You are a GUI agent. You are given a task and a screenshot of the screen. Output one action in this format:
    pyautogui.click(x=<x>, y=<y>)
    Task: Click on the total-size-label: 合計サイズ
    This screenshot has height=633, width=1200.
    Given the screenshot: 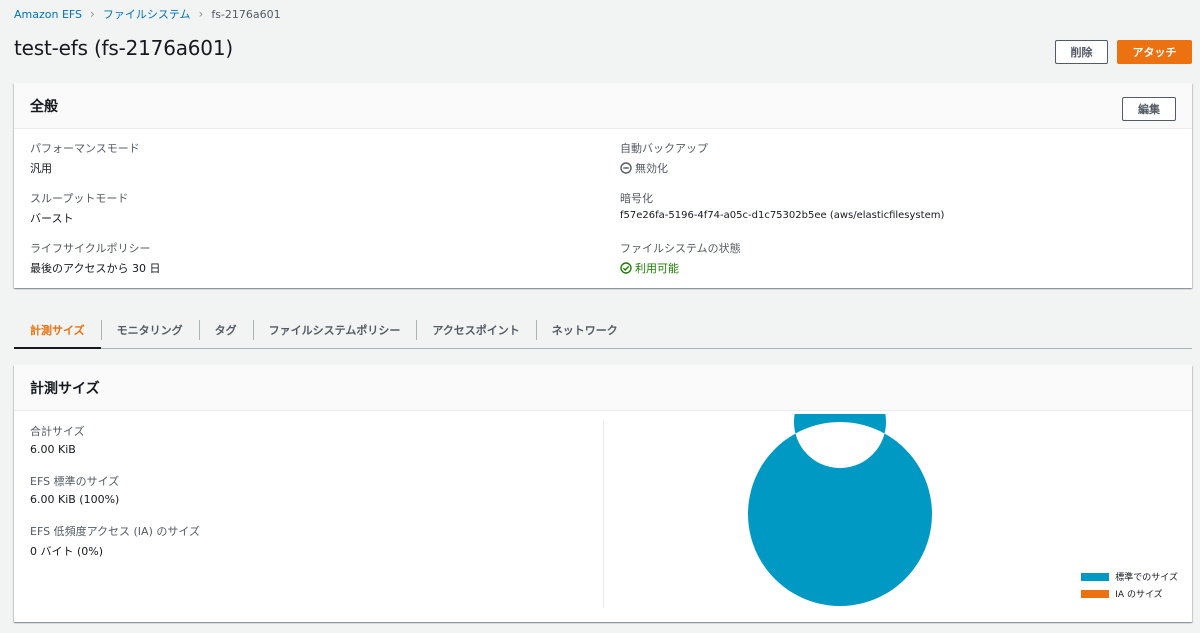 What is the action you would take?
    pyautogui.click(x=57, y=431)
    